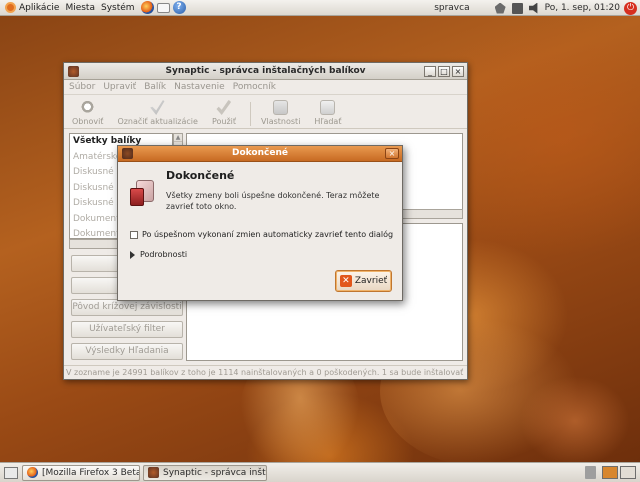 The height and width of the screenshot is (482, 640). I want to click on dialog-heading: Dokončené, so click(200, 175).